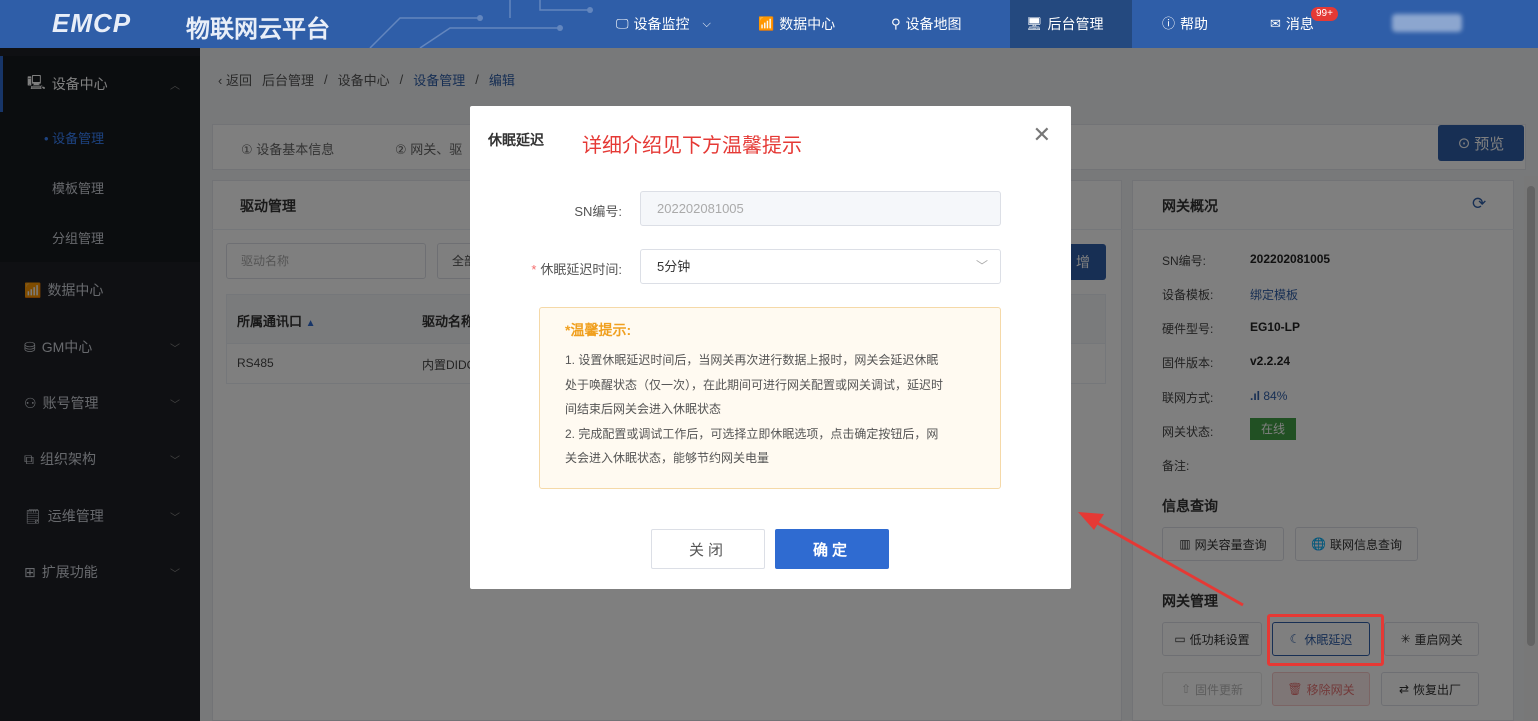 This screenshot has width=1538, height=721. I want to click on tip-line: 处于唤醒状态（仅一次），在此期间可进行网关配置或网关调试，延迟时, so click(754, 384).